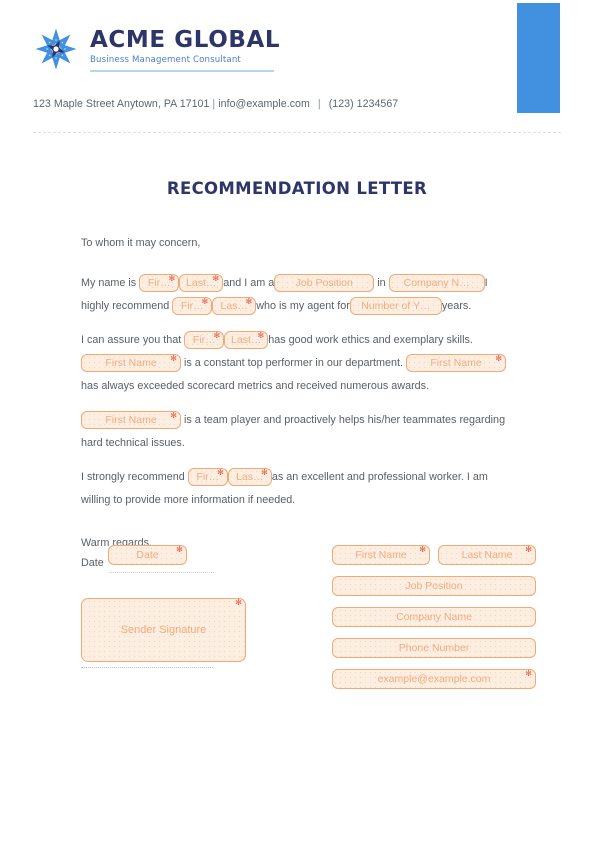 The height and width of the screenshot is (841, 594). I want to click on field-last-name-4: Las… ✻, so click(249, 477).